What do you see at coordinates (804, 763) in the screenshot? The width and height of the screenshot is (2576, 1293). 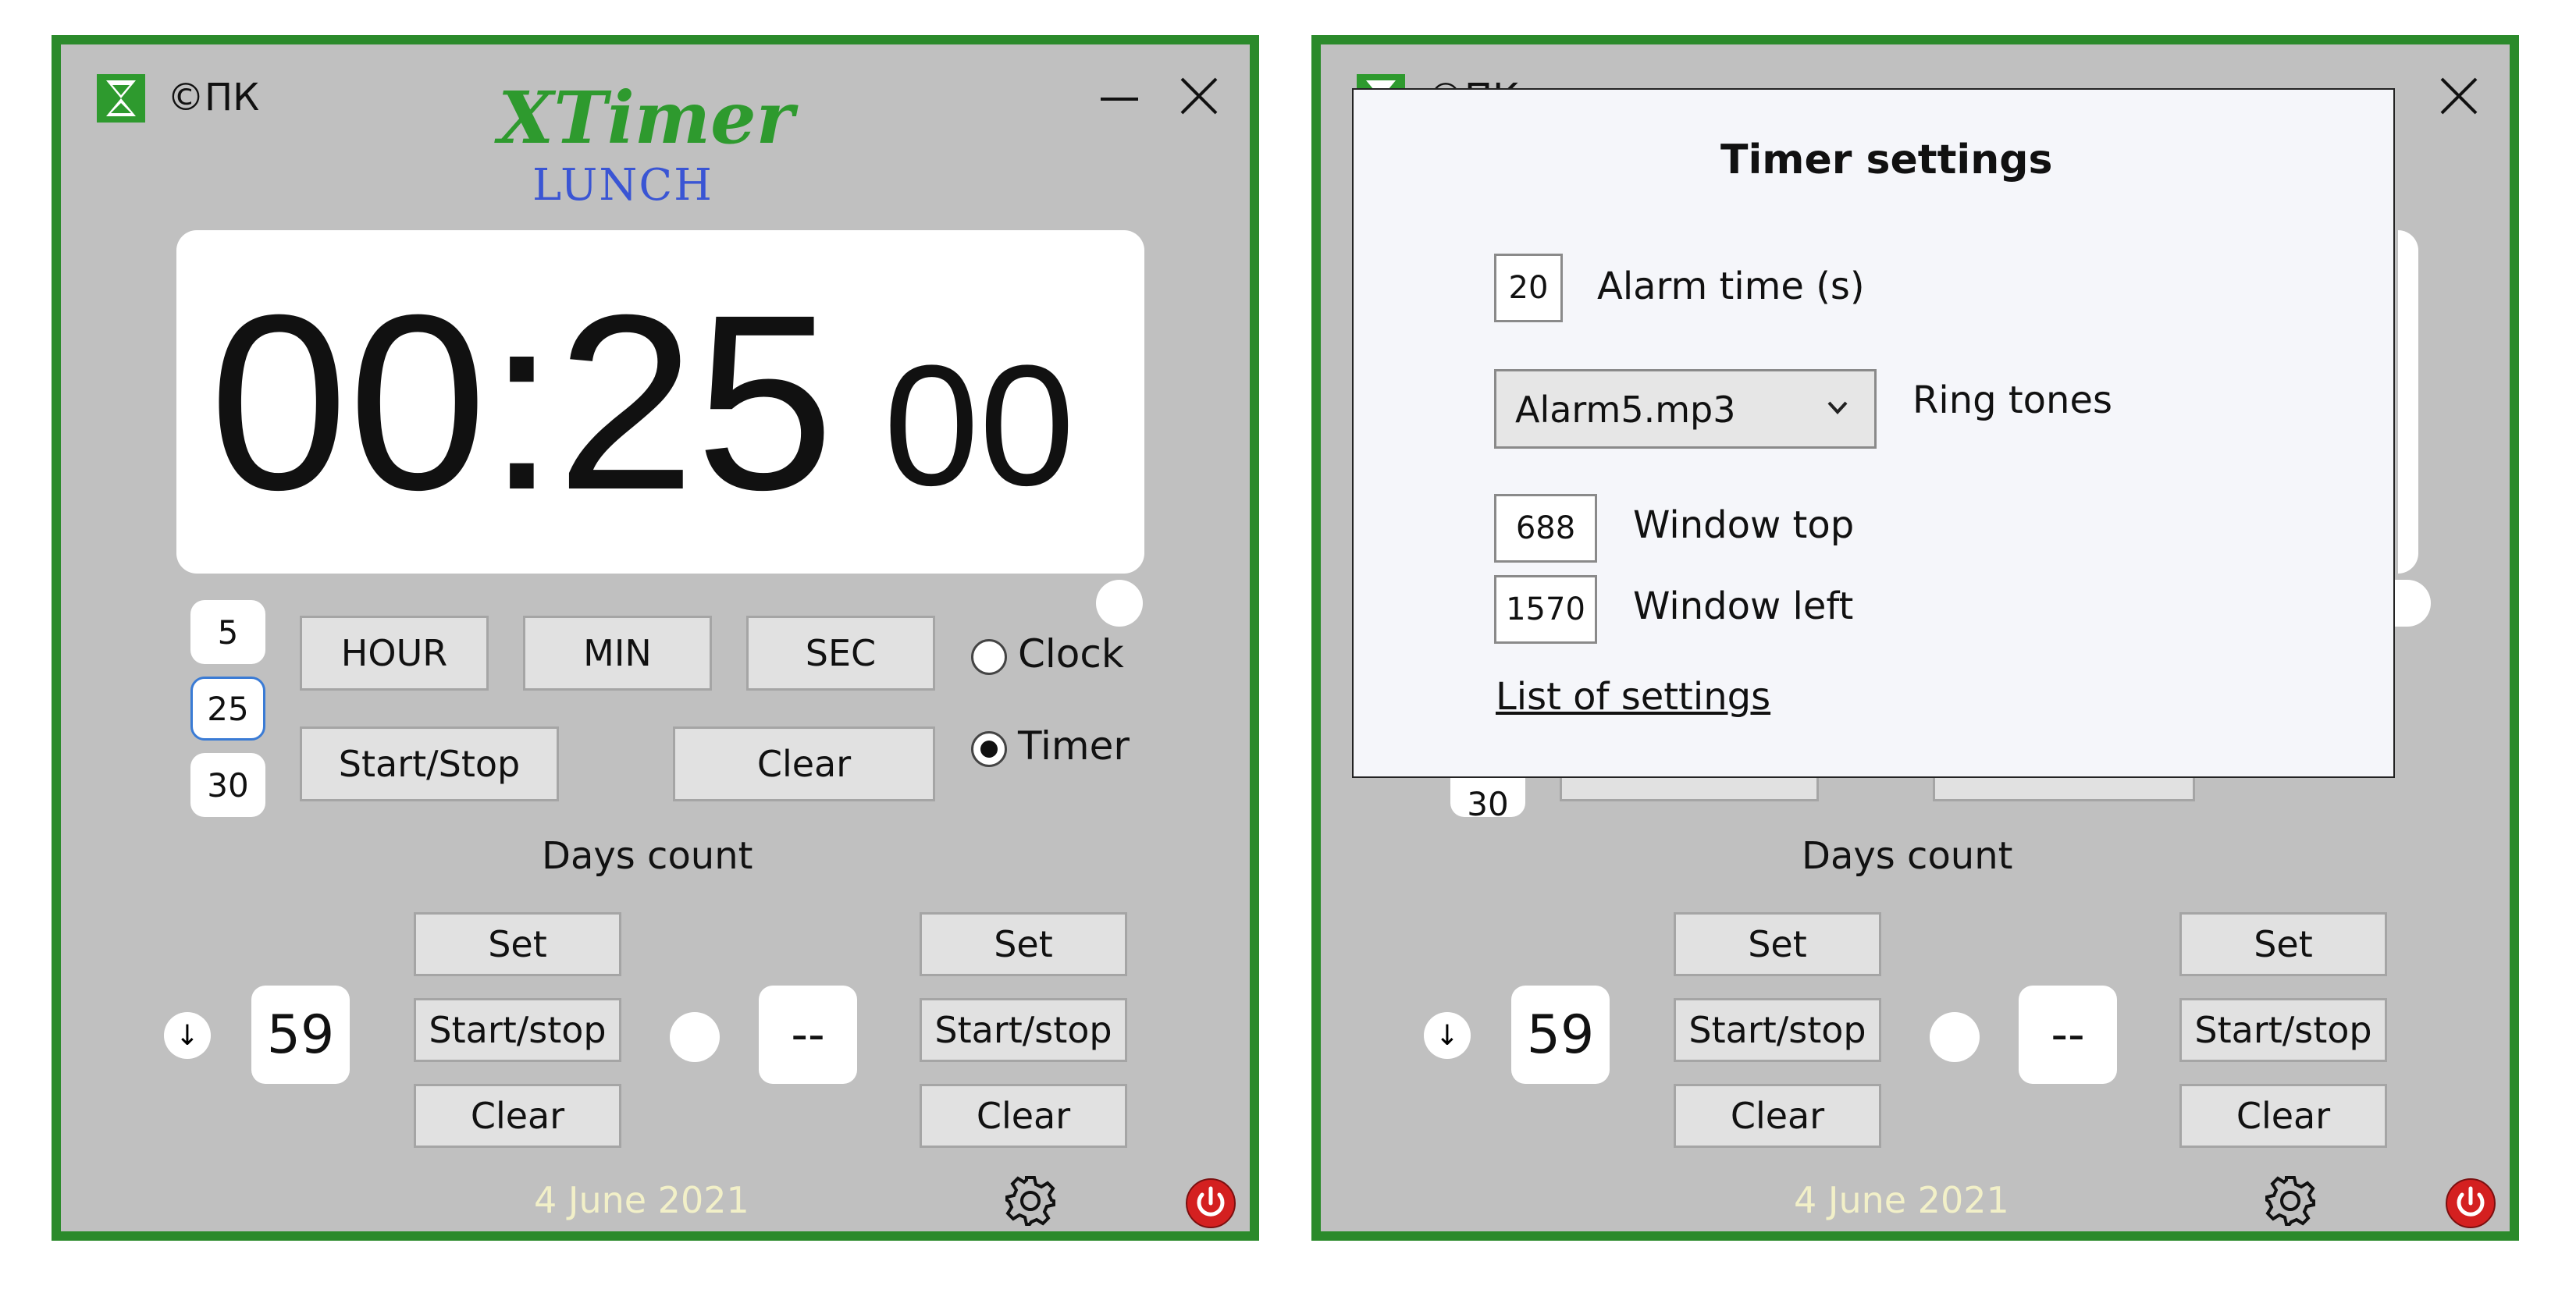 I see `clear-button: Clear` at bounding box center [804, 763].